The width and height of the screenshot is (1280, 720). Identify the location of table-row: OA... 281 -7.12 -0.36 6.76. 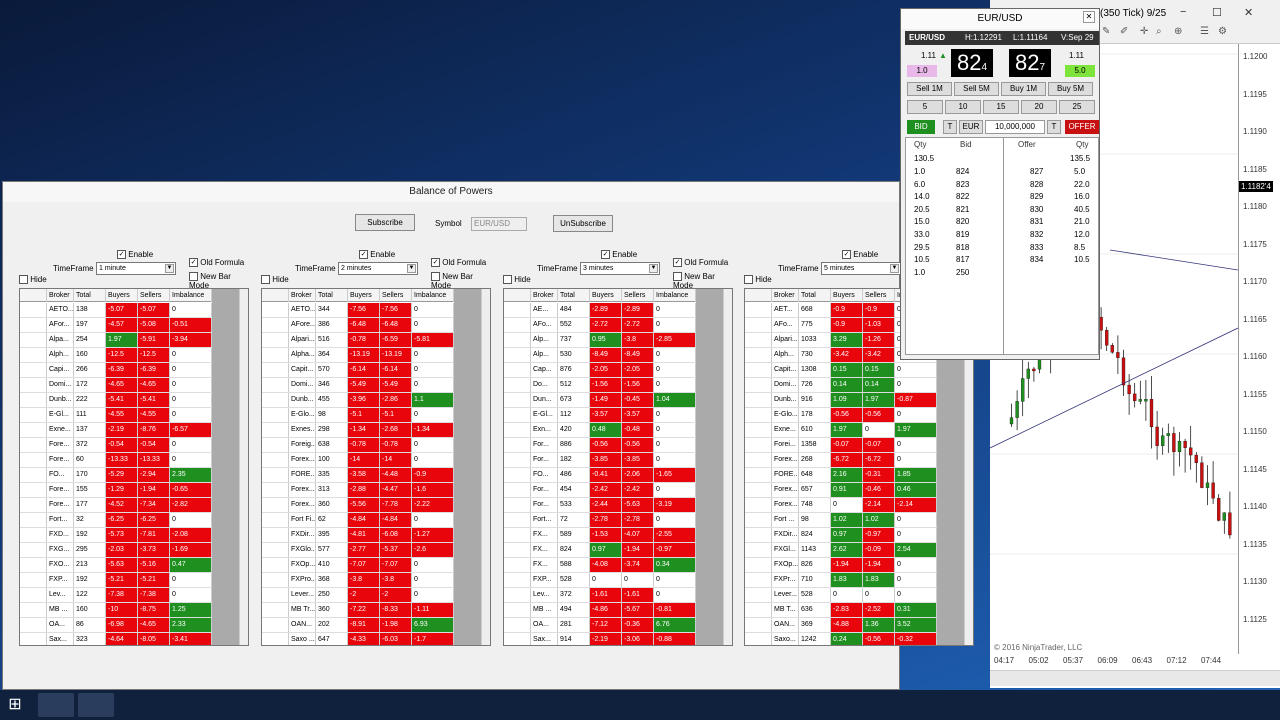
(614, 625).